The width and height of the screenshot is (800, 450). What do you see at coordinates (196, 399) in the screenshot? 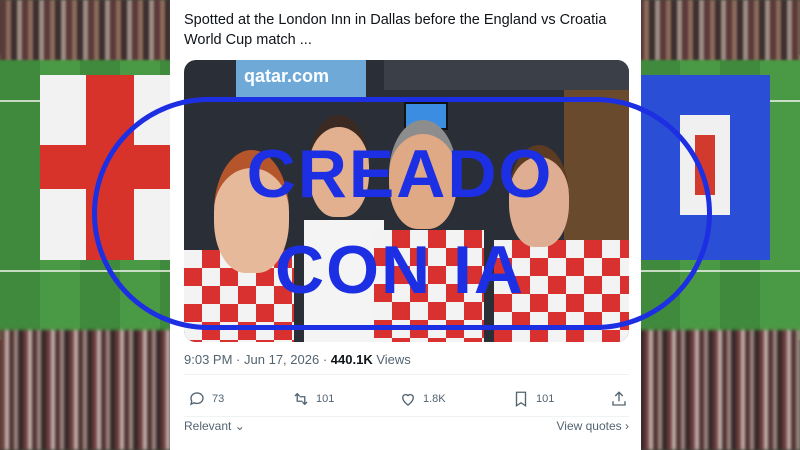
I see `reply-icon` at bounding box center [196, 399].